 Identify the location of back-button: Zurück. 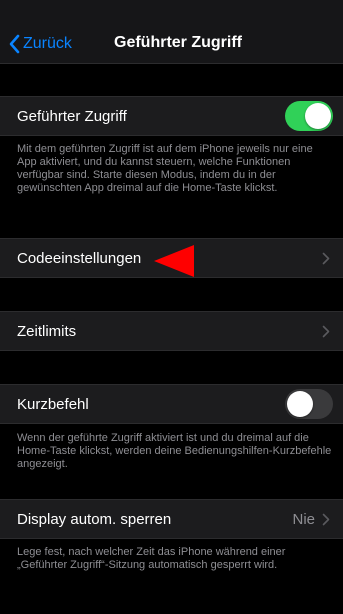
(40, 44).